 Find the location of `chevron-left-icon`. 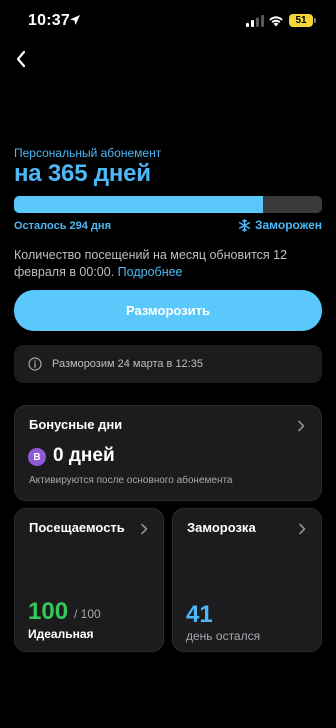

chevron-left-icon is located at coordinates (21, 59).